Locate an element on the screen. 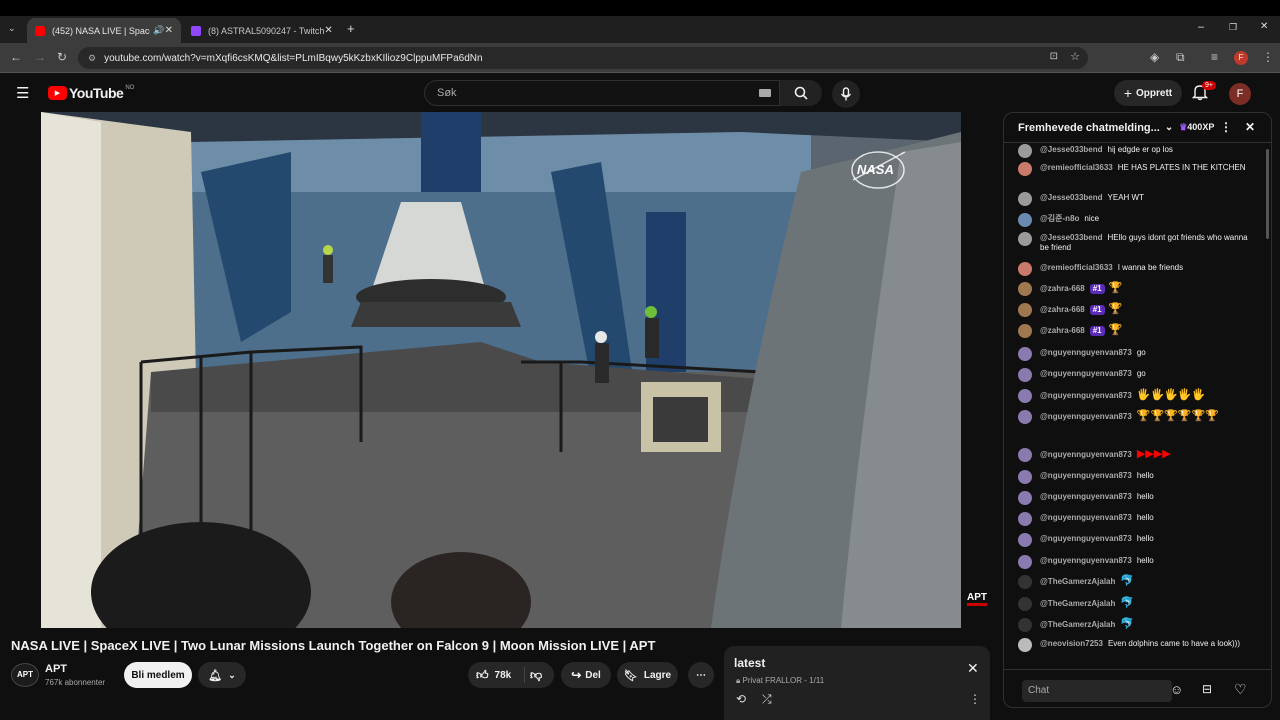 Image resolution: width=1280 pixels, height=720 pixels. more-actions-button: ⋯ is located at coordinates (701, 675).